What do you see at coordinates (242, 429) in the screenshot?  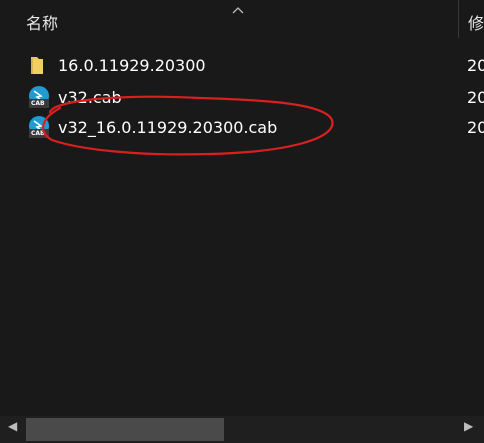 I see `horizontal-scrollbar: ◀ ▶` at bounding box center [242, 429].